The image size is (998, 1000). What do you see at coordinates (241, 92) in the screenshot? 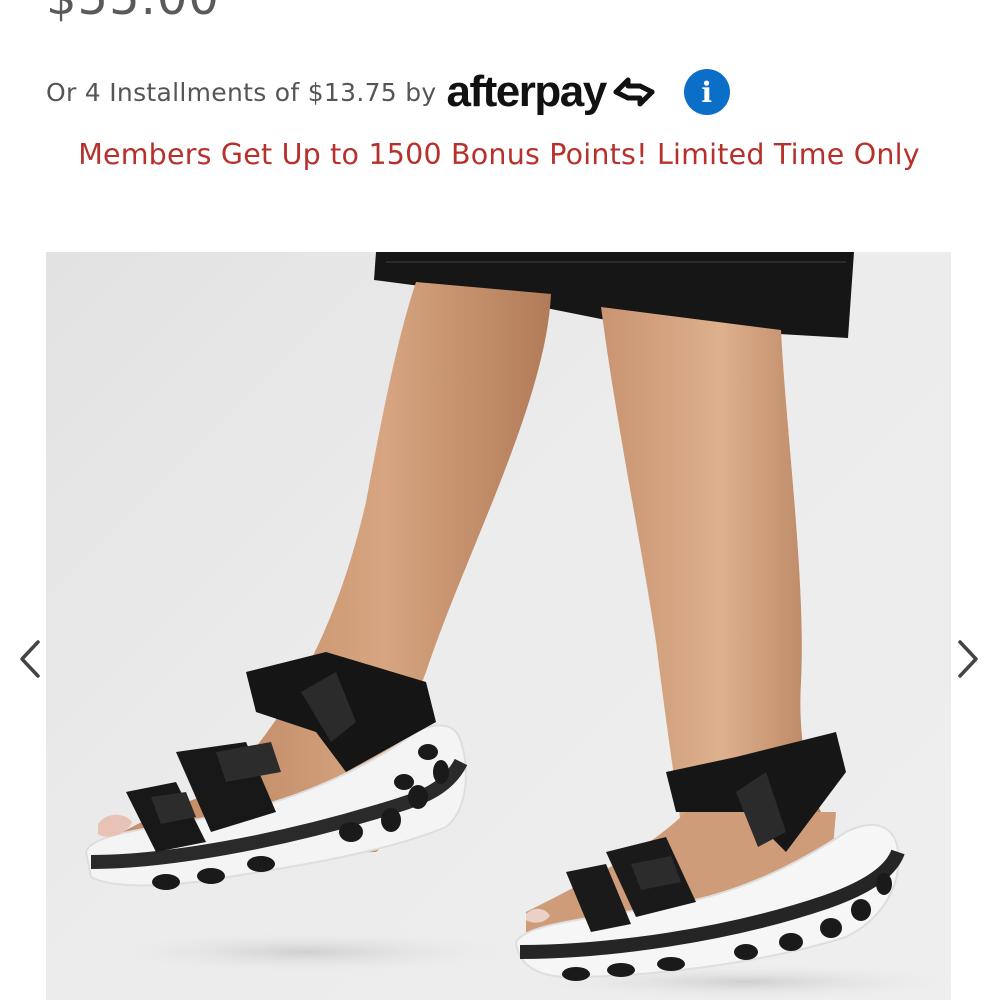
I see `installments-text: Or 4 Installments of $13.75 by` at bounding box center [241, 92].